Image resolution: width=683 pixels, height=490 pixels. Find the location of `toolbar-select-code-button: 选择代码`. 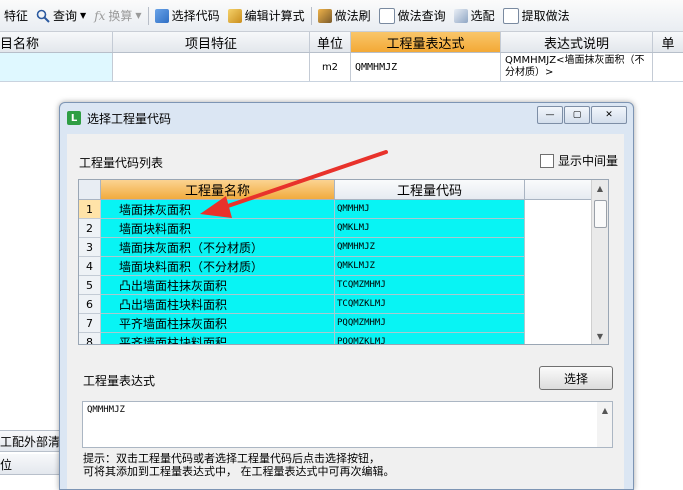

toolbar-select-code-button: 选择代码 is located at coordinates (187, 16).